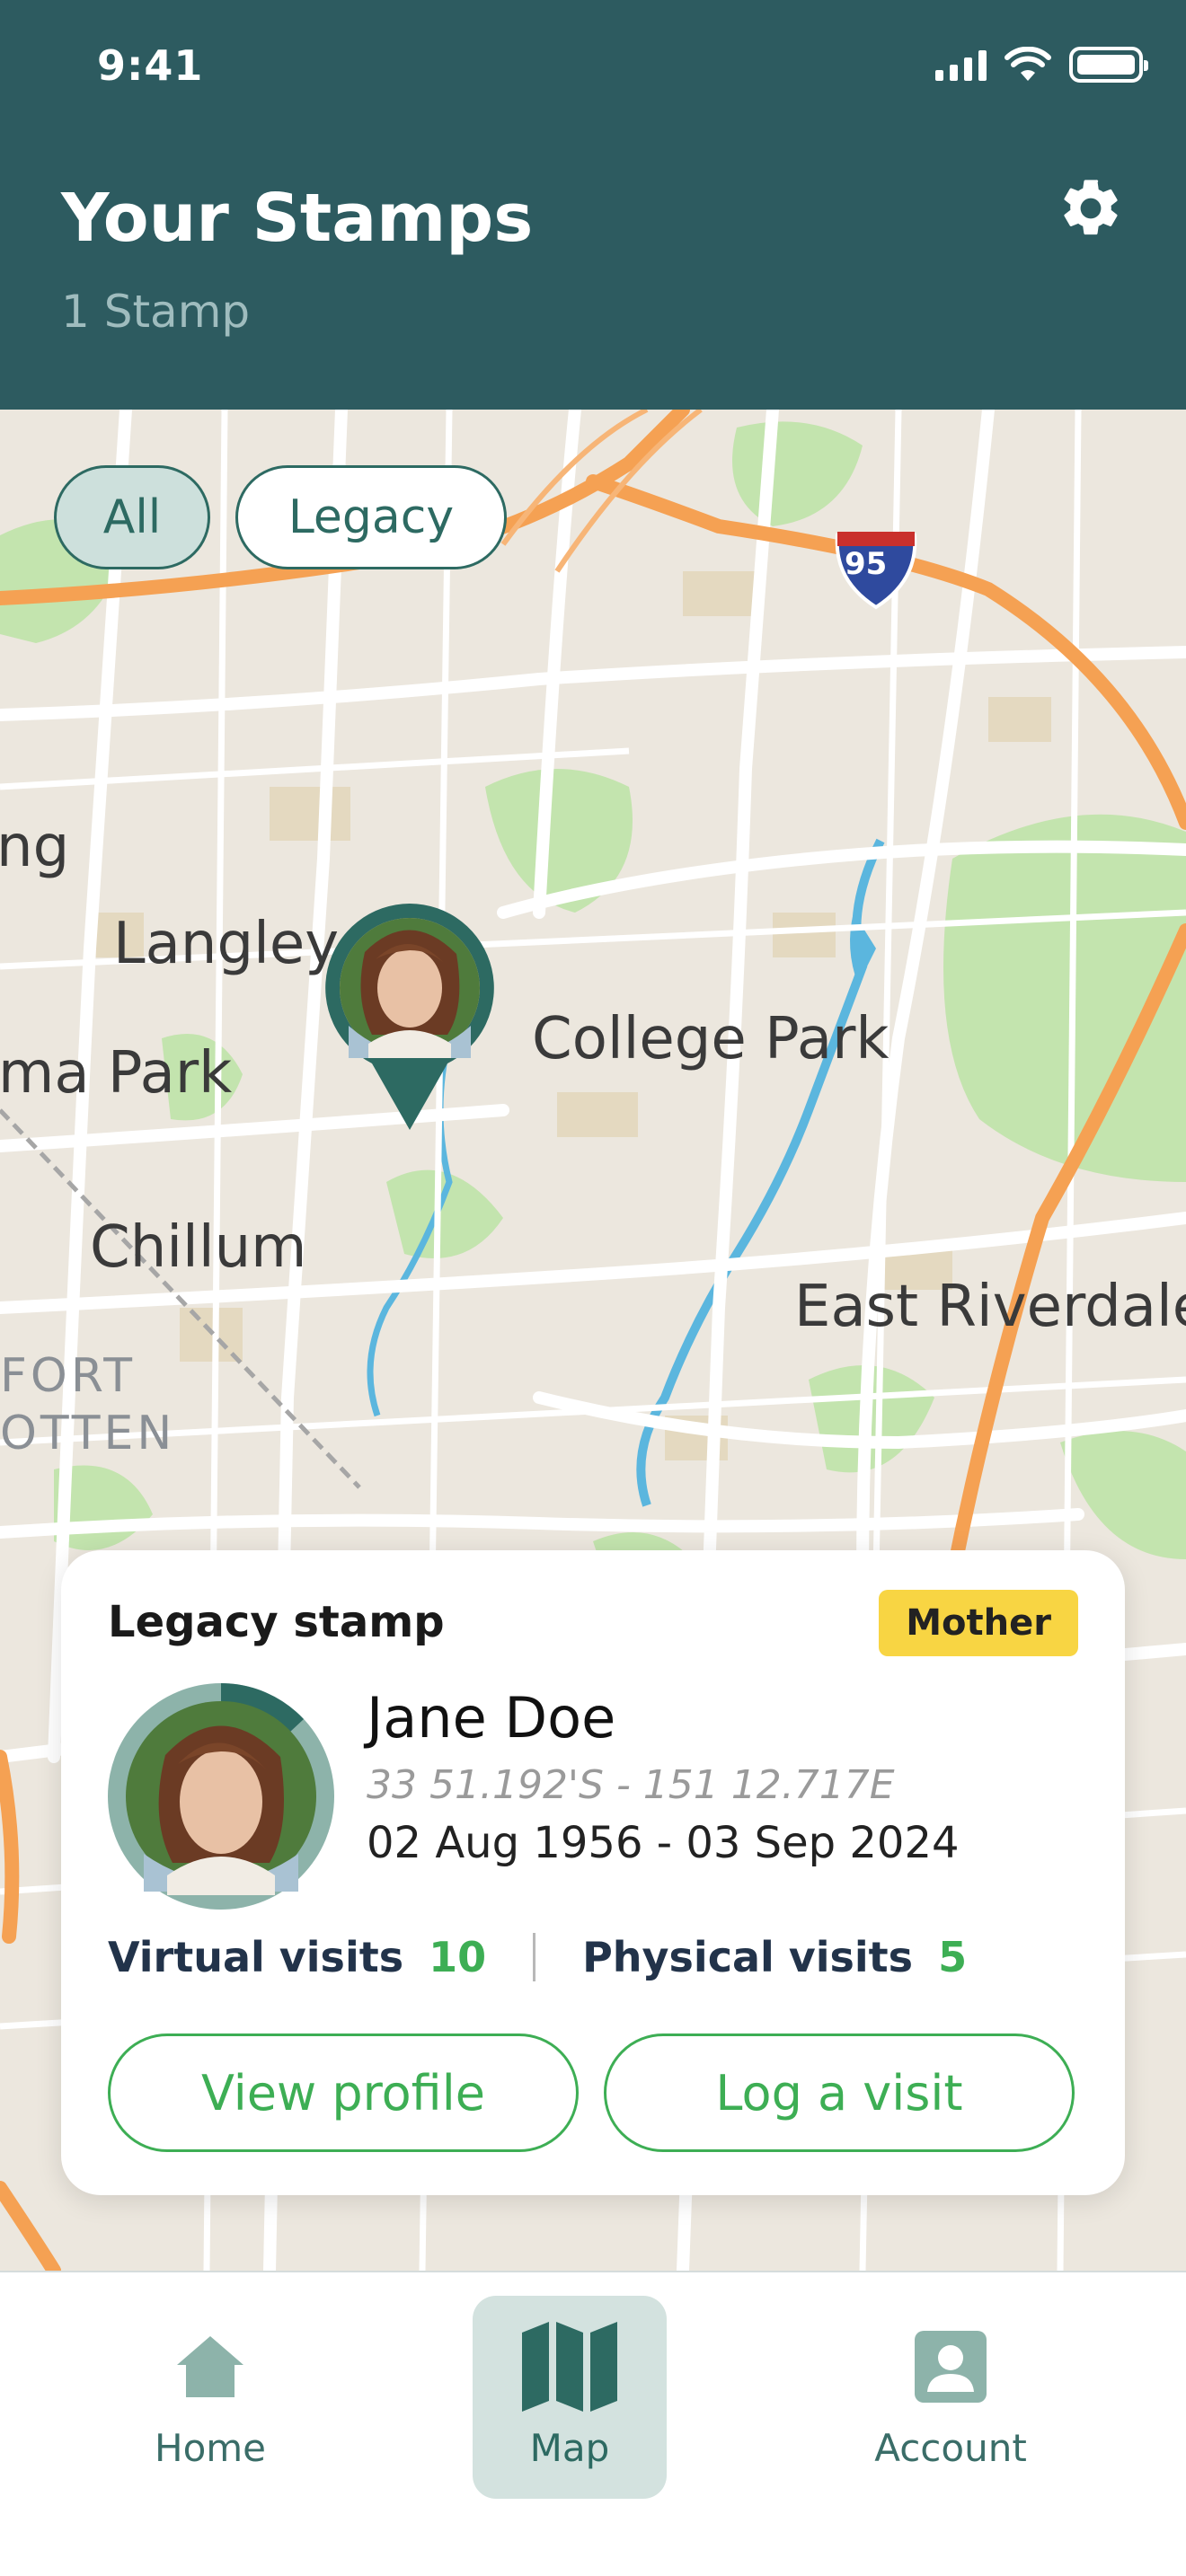 Image resolution: width=1186 pixels, height=2576 pixels. I want to click on nav-item-home: Home, so click(210, 2397).